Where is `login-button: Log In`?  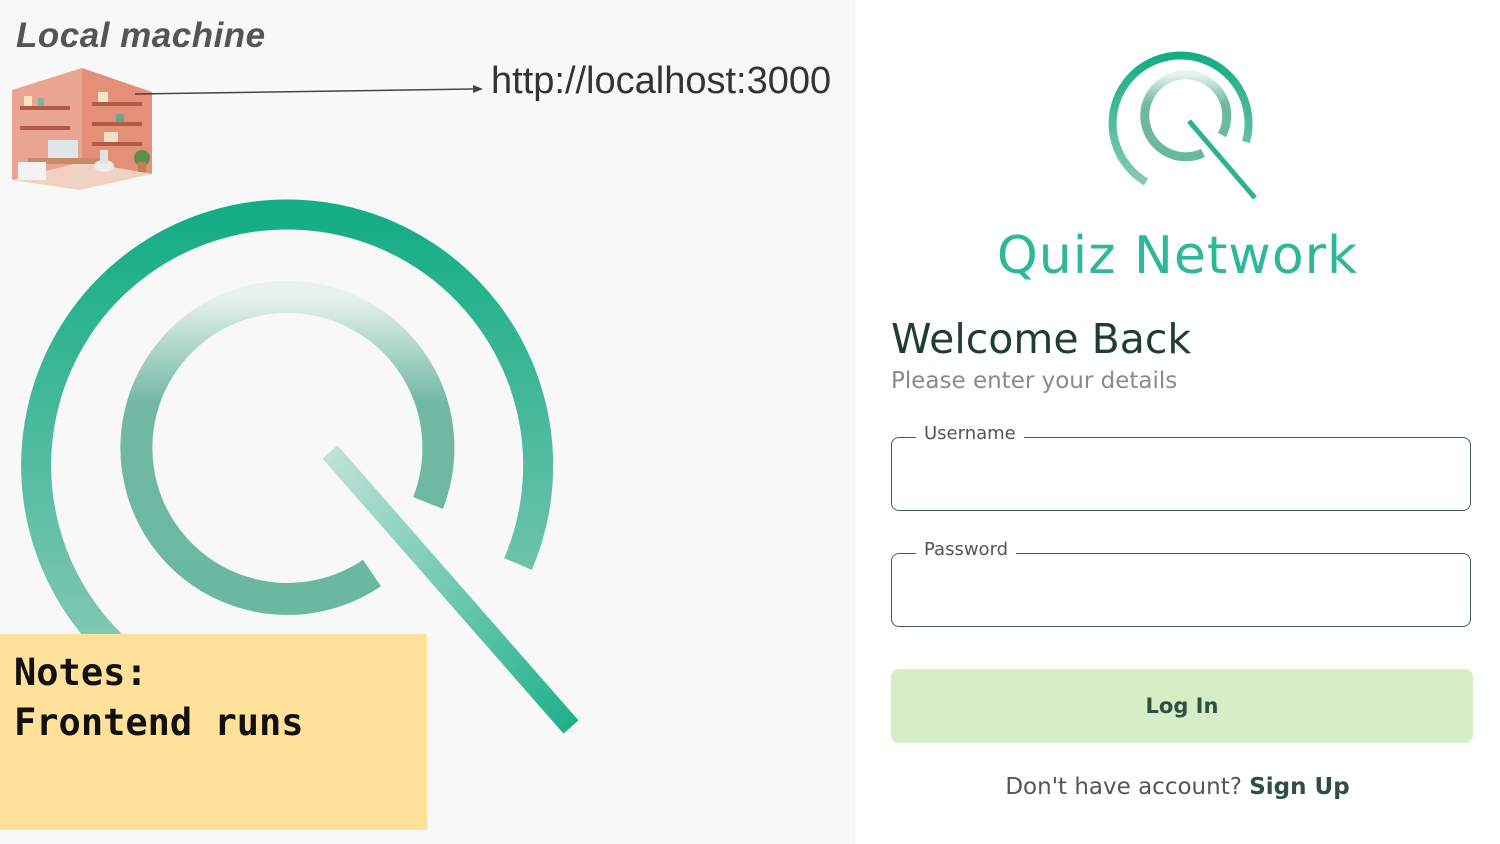 login-button: Log In is located at coordinates (1182, 706).